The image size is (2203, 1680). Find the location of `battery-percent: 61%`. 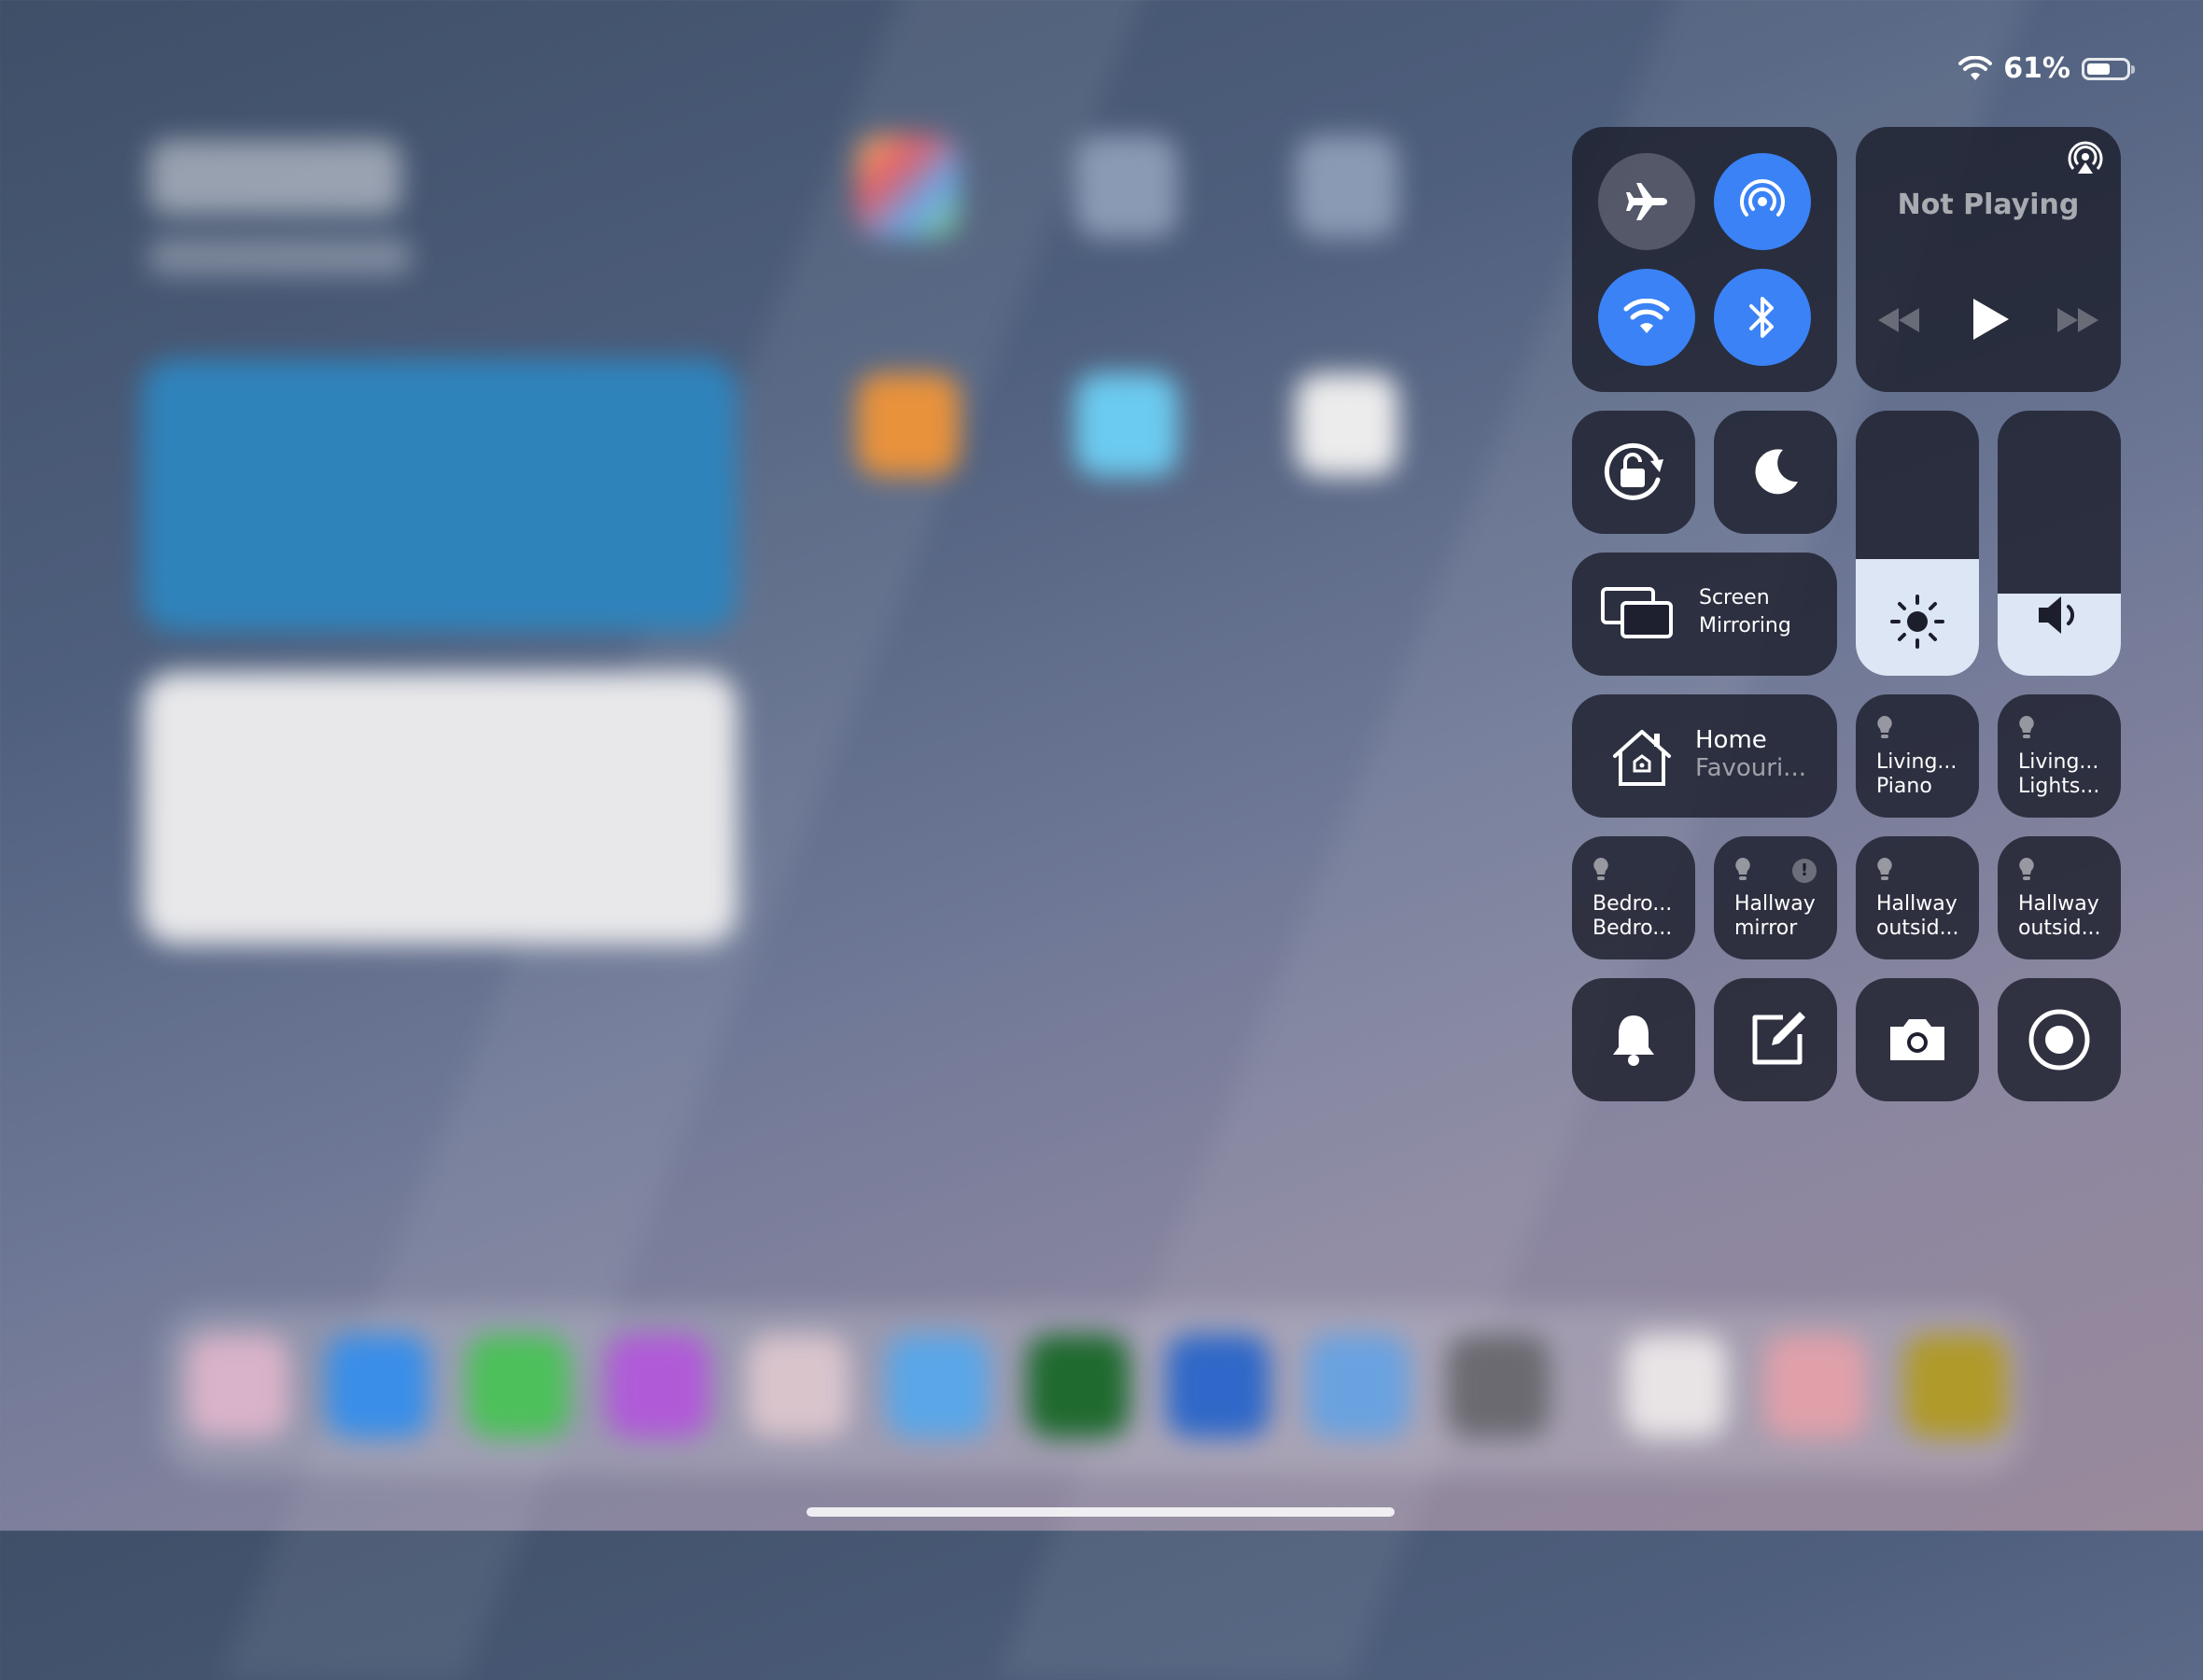

battery-percent: 61% is located at coordinates (2037, 68).